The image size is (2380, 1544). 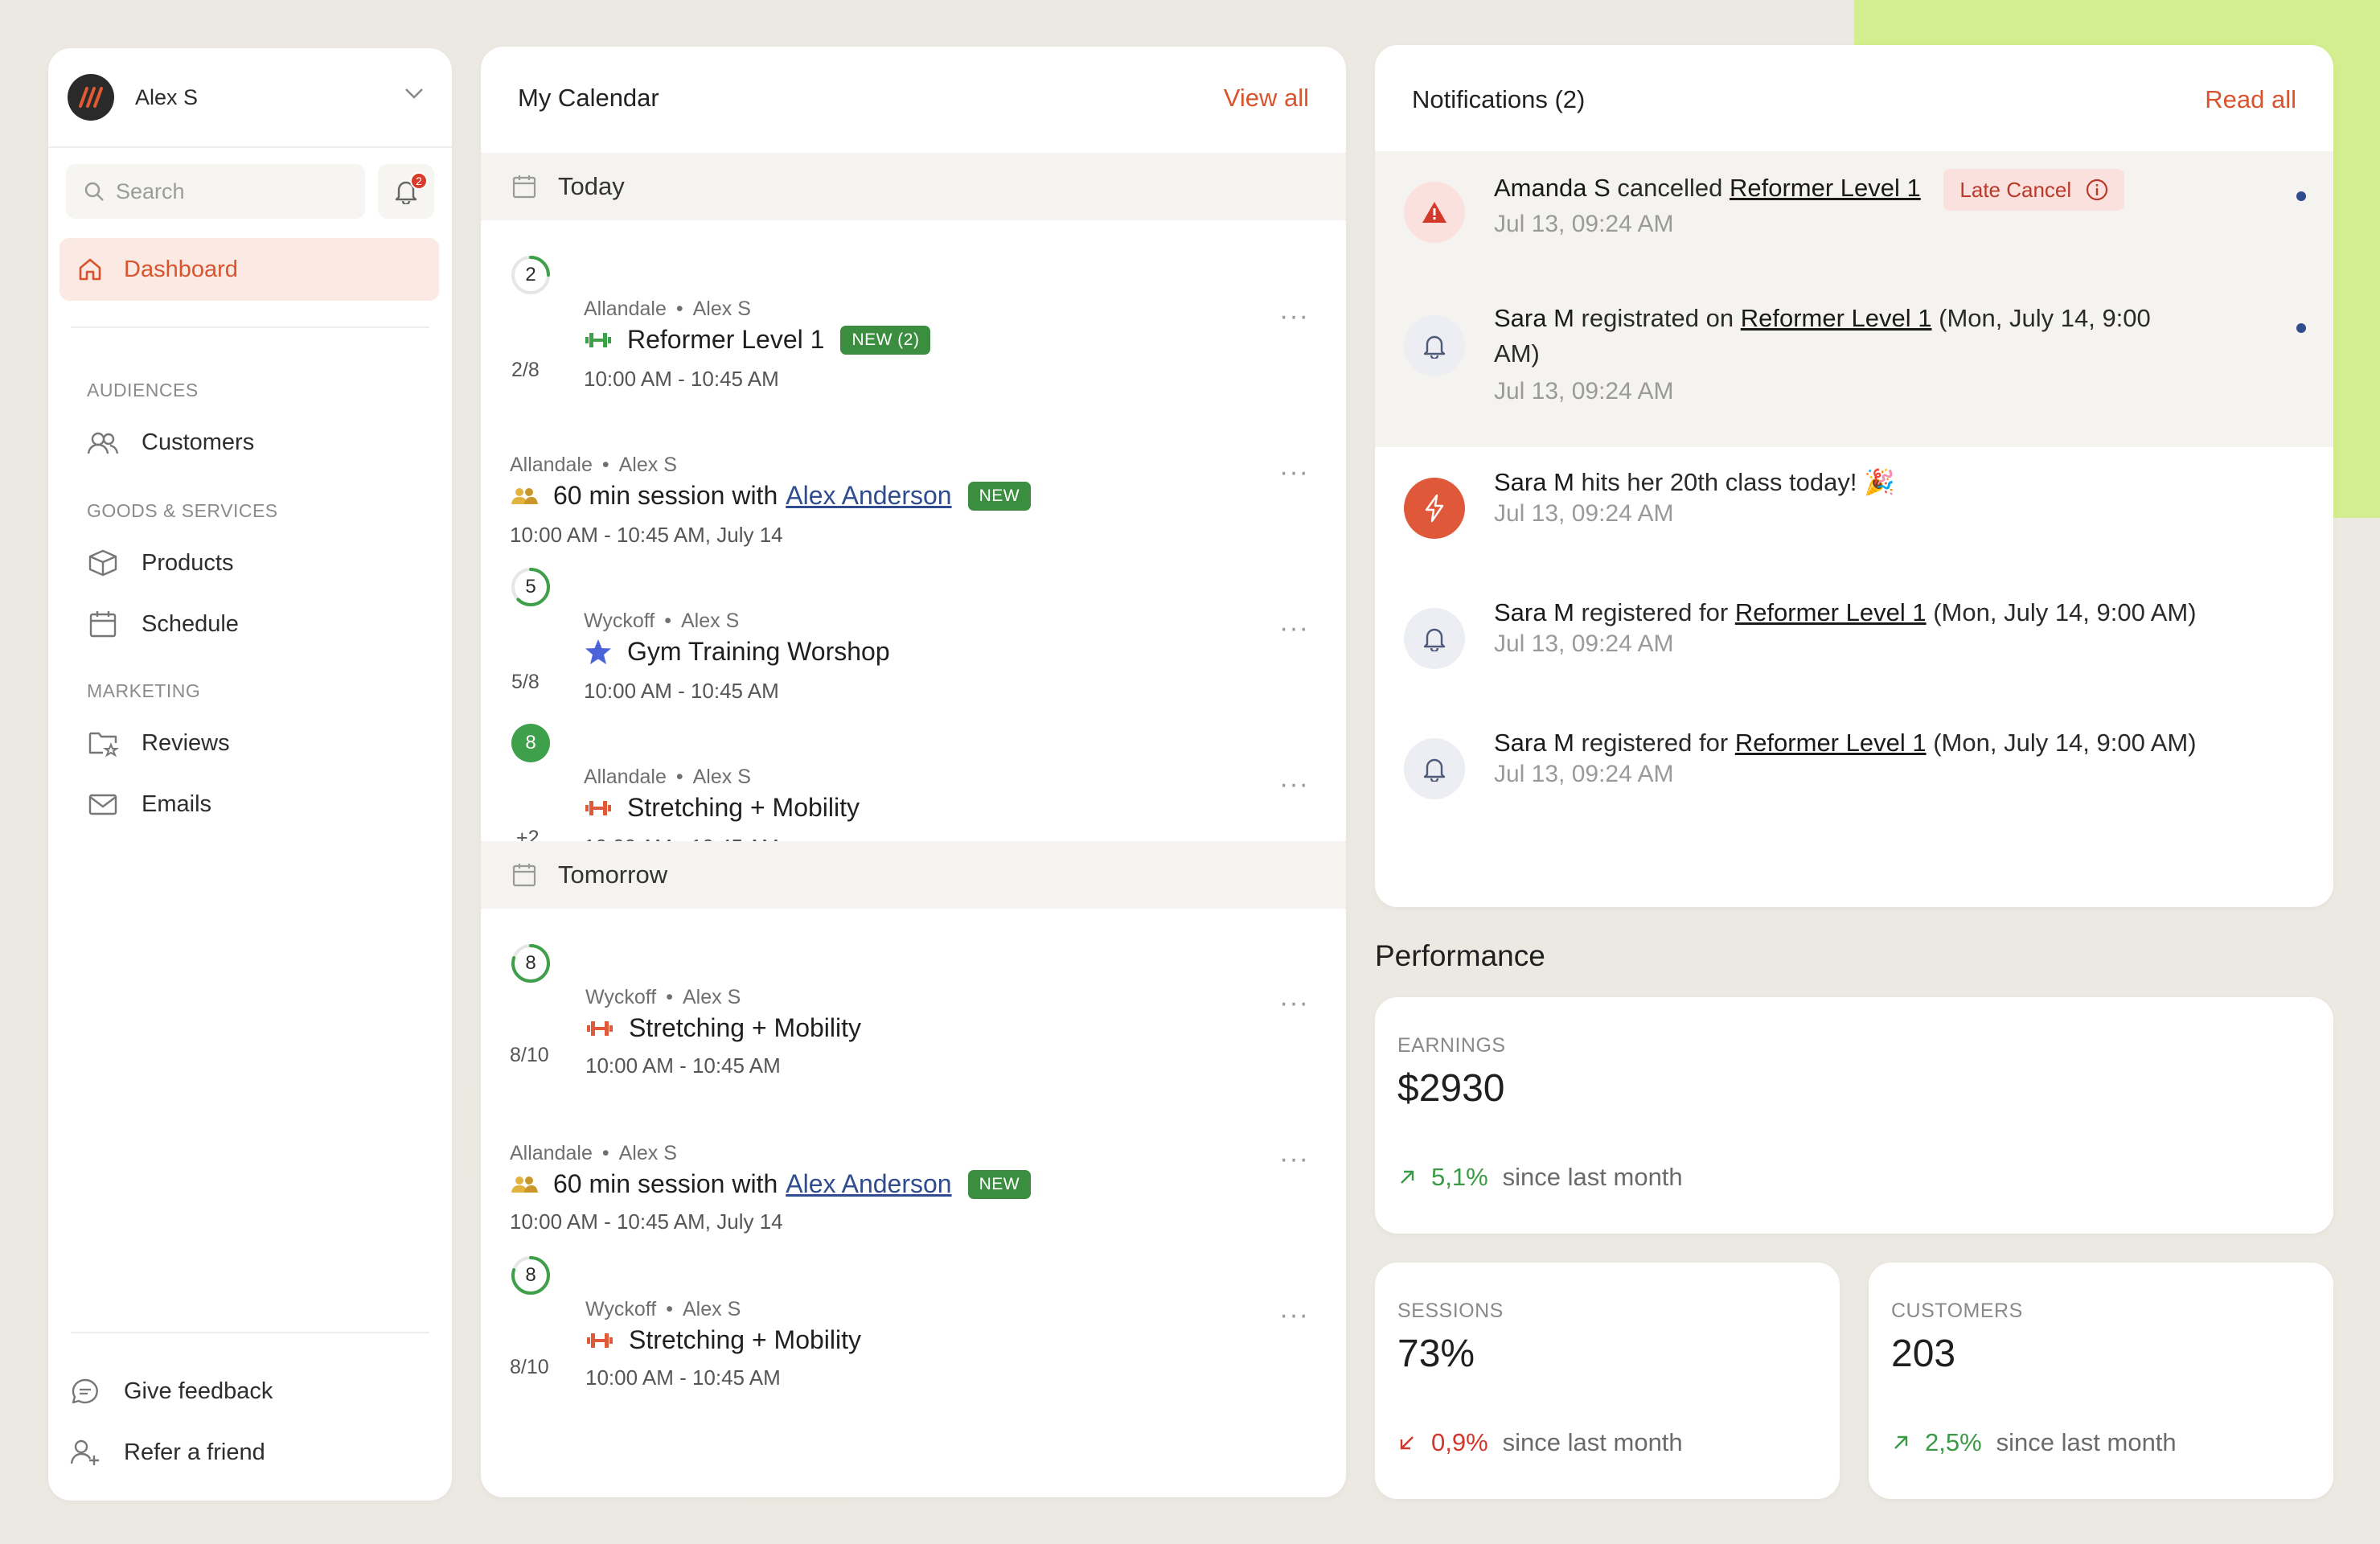 What do you see at coordinates (613, 874) in the screenshot?
I see `tomorrow-label: Tomorrow` at bounding box center [613, 874].